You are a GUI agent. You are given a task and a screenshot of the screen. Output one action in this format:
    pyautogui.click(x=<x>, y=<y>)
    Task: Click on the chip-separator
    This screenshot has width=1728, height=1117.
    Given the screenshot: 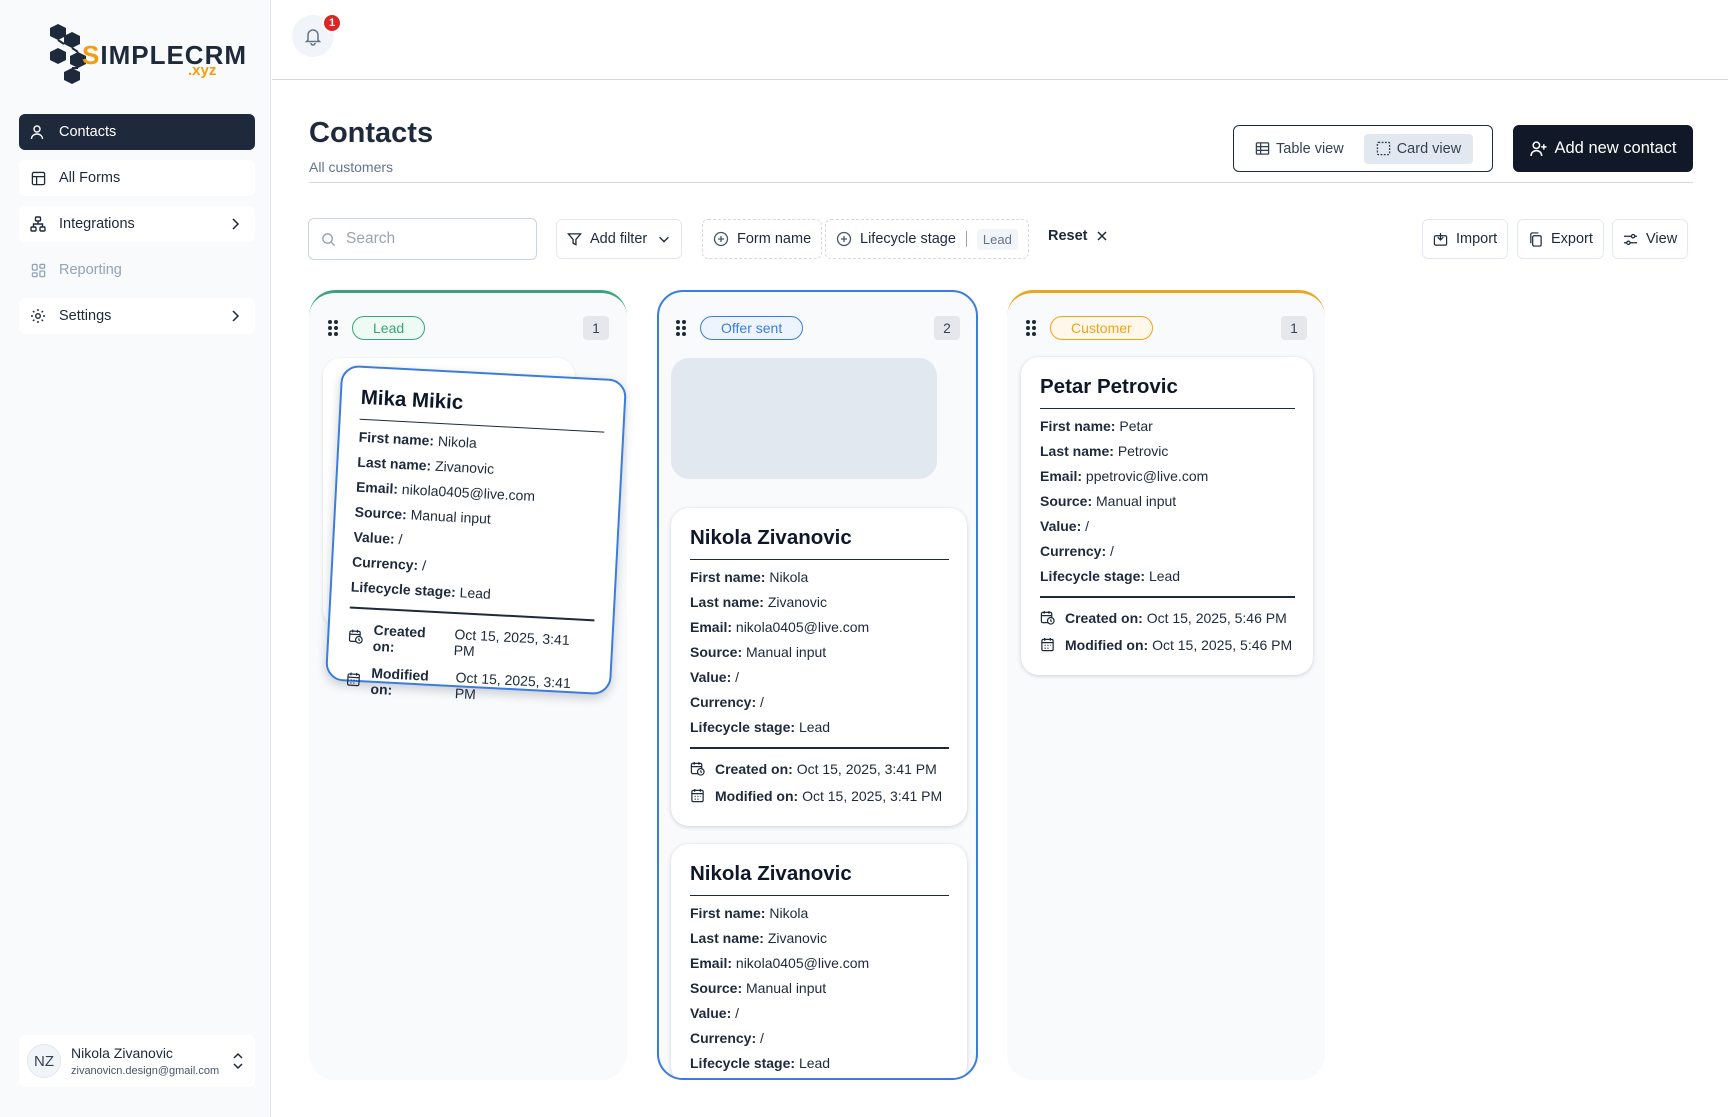 What is the action you would take?
    pyautogui.click(x=966, y=239)
    